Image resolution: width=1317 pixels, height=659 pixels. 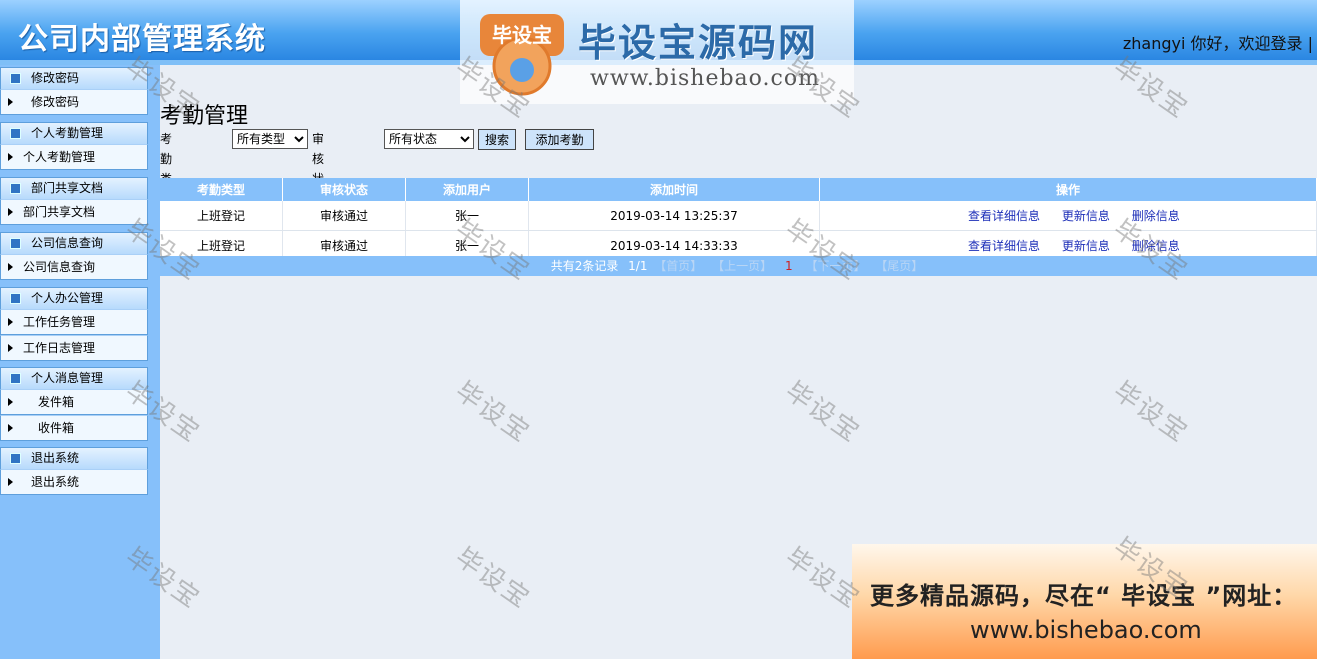 I want to click on menu-group-title: 个人消息管理, so click(x=74, y=378).